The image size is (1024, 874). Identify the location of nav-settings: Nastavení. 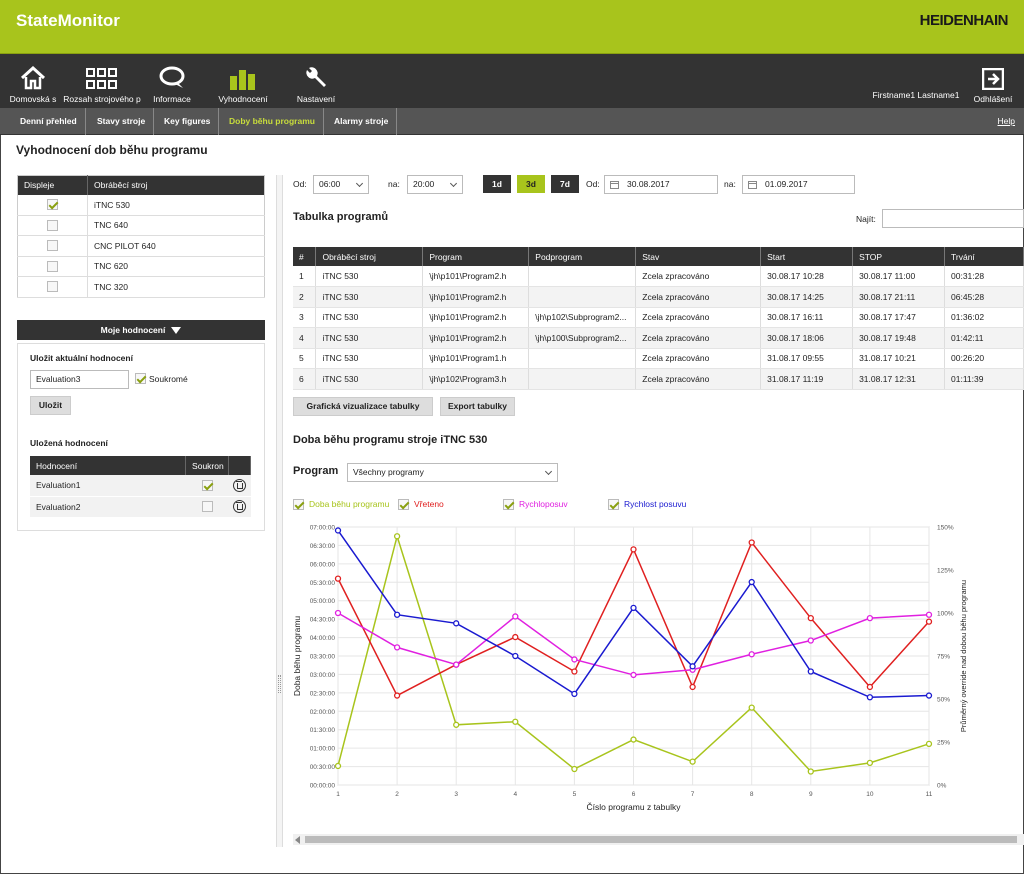
(316, 85).